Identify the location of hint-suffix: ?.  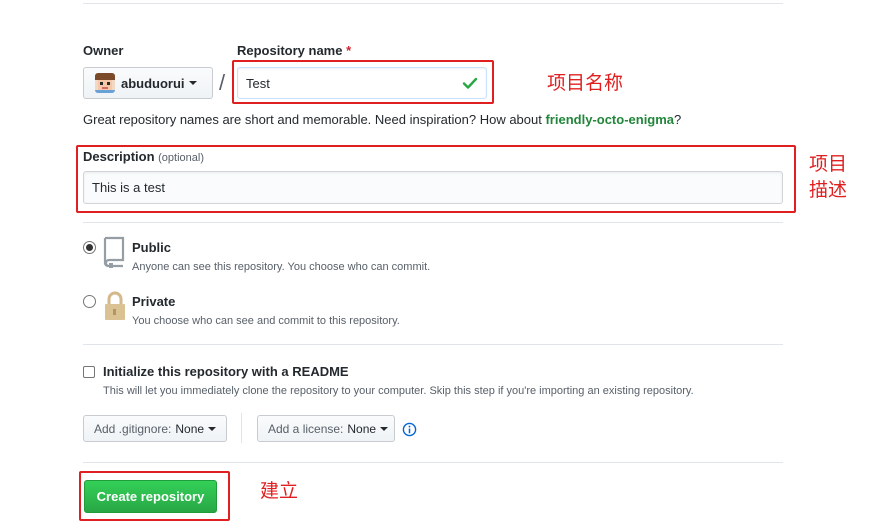
(678, 119).